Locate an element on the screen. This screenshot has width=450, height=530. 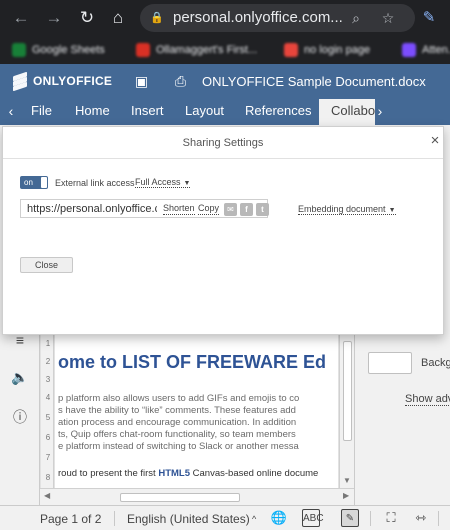
show-advanced-link: Show adv is located at coordinates (427, 399).